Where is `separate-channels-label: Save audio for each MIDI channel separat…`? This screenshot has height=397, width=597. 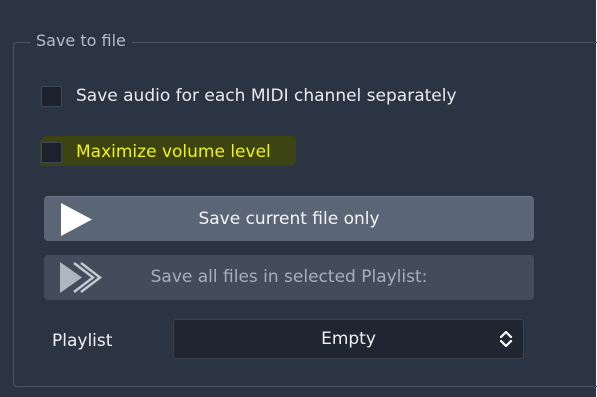
separate-channels-label: Save audio for each MIDI channel separat… is located at coordinates (266, 96).